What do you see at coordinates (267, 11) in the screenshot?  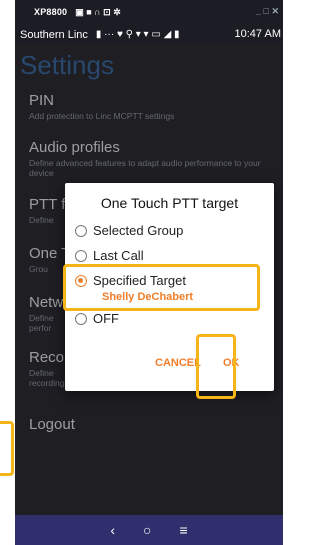 I see `window-controls: _ □ ✕` at bounding box center [267, 11].